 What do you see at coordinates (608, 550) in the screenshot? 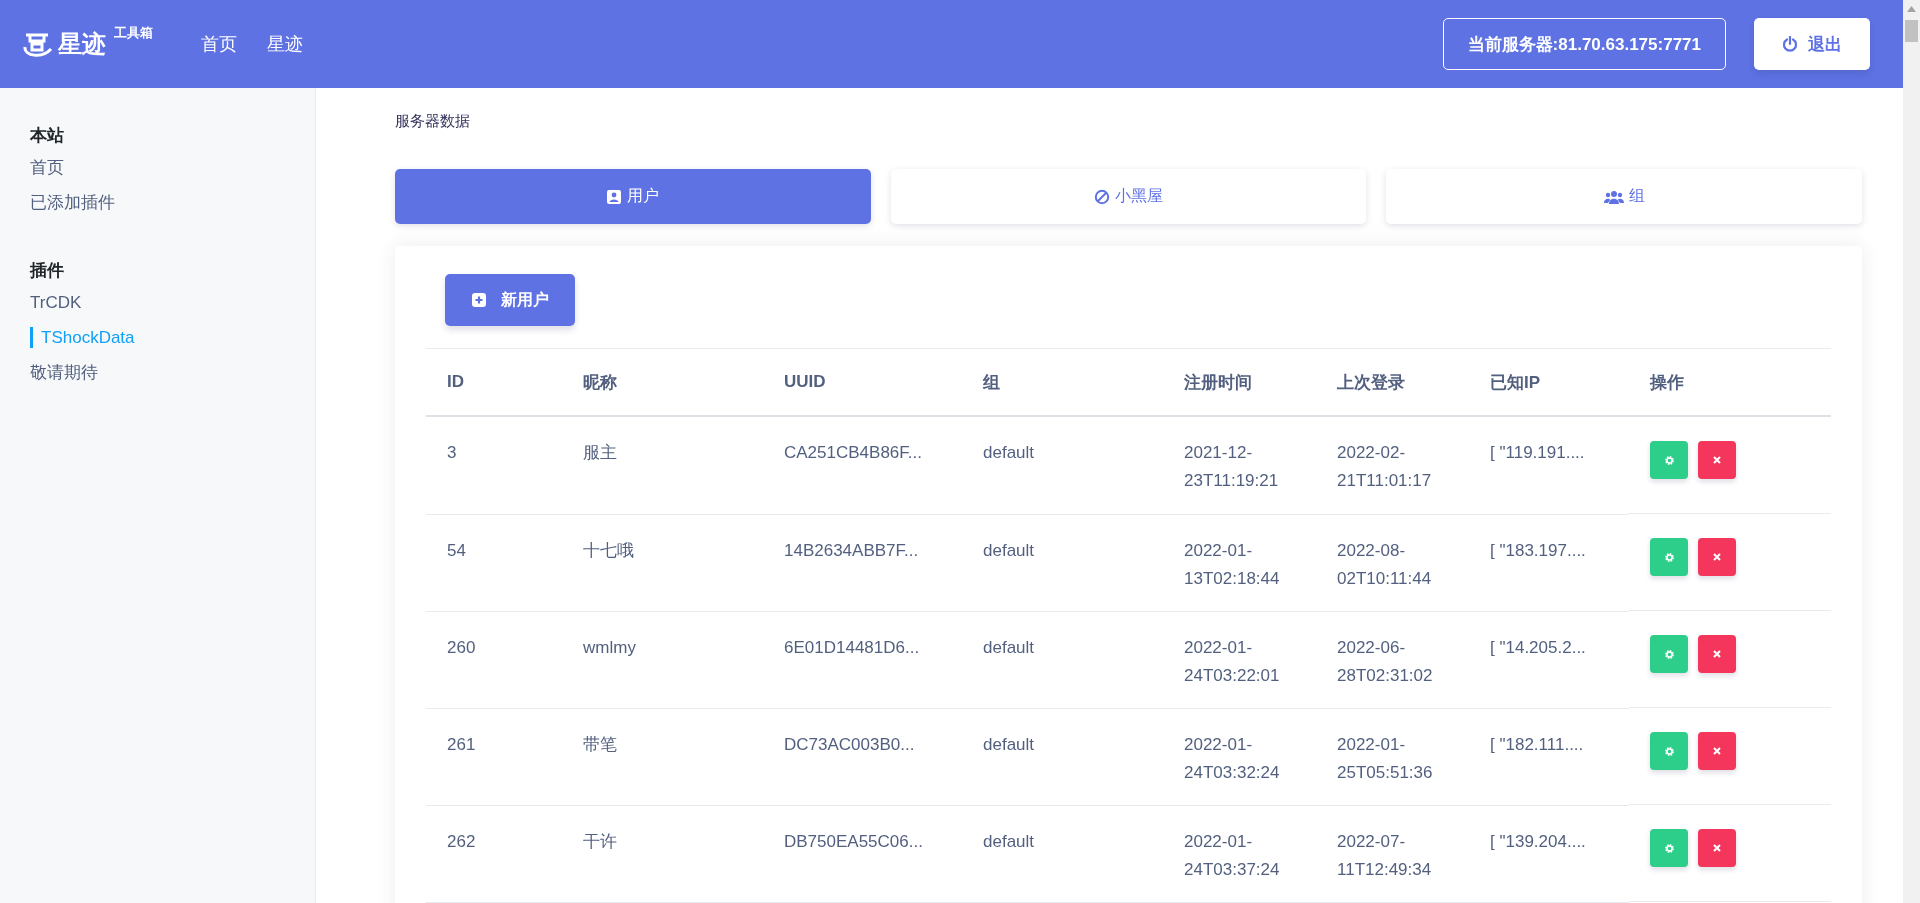
I see `table-cell: 十七哦` at bounding box center [608, 550].